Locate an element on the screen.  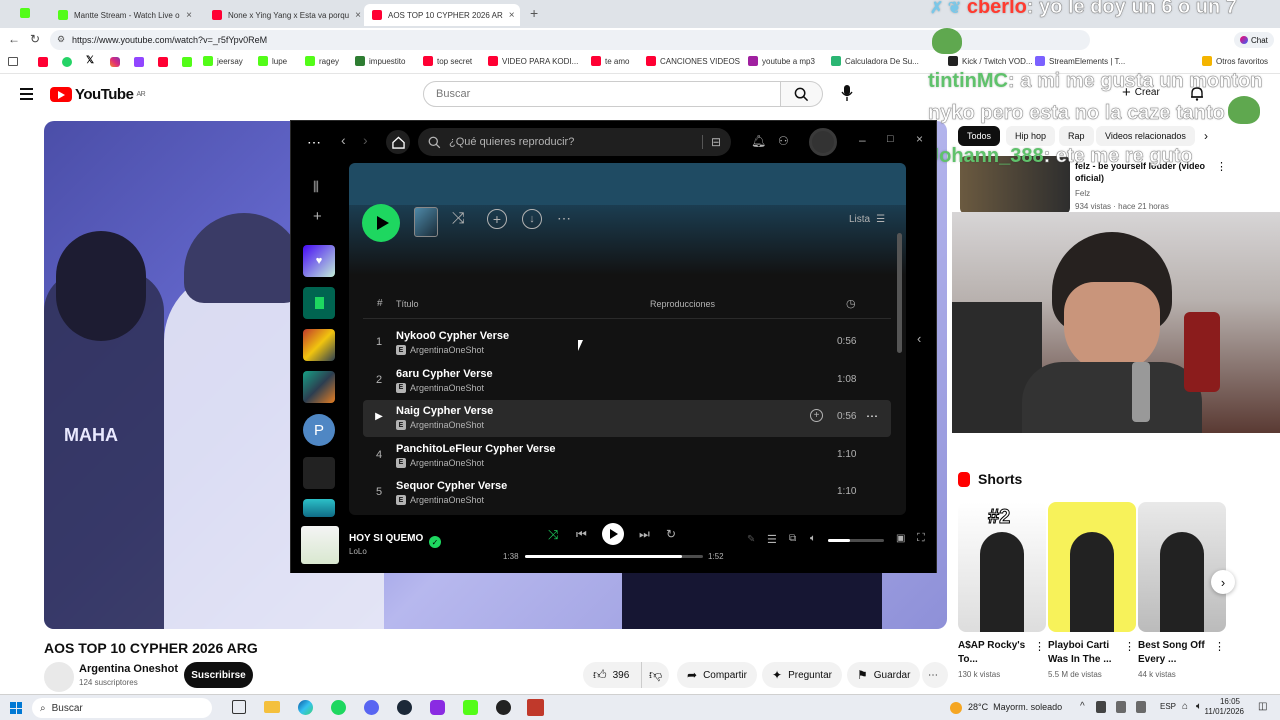
kick-taskbar-icon is located at coordinates (470, 707).